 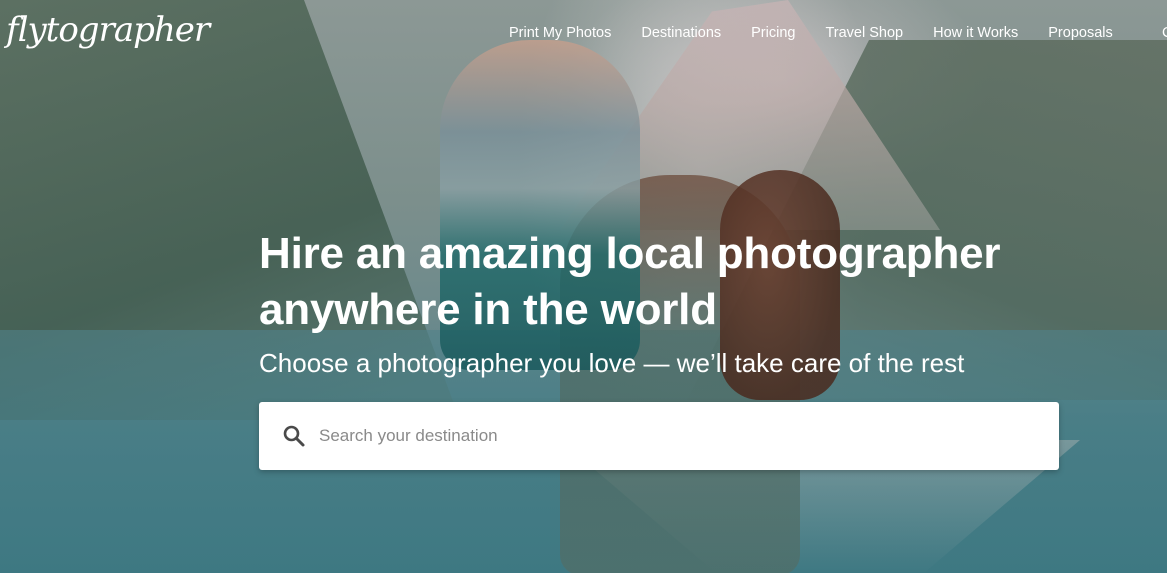 What do you see at coordinates (108, 30) in the screenshot?
I see `site-logo: flytographer` at bounding box center [108, 30].